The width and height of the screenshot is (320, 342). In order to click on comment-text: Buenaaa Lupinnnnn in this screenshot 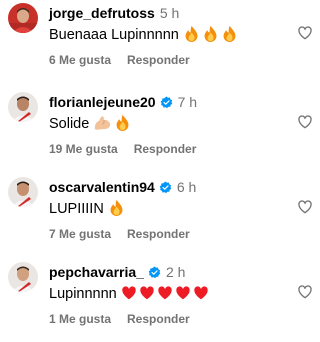, I will do `click(143, 35)`.